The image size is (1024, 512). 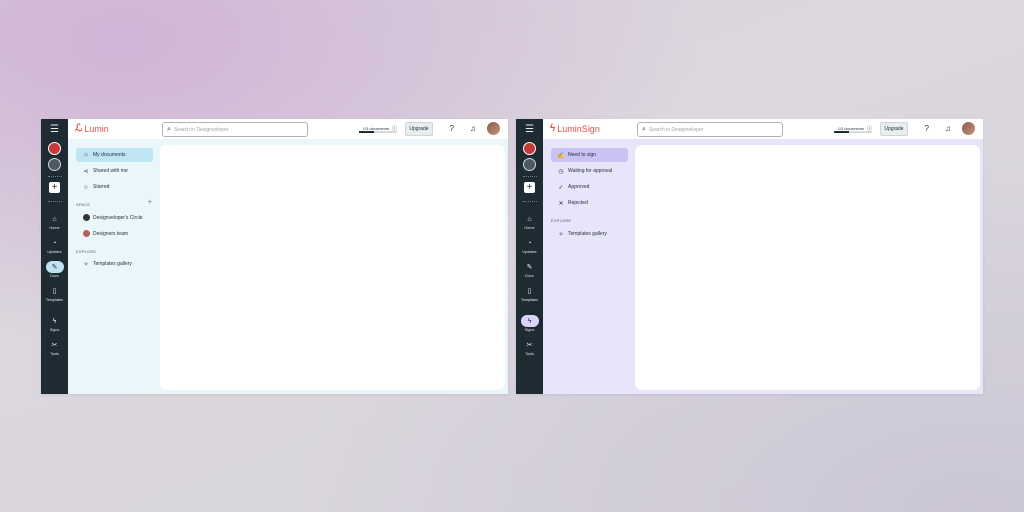 I want to click on luminsign-logo: ϟ LuminSign, so click(x=575, y=128).